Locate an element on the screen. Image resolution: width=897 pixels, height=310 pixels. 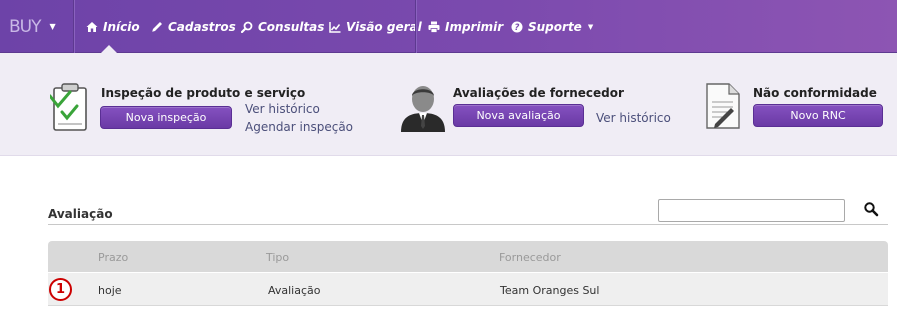
printer-icon is located at coordinates (434, 27).